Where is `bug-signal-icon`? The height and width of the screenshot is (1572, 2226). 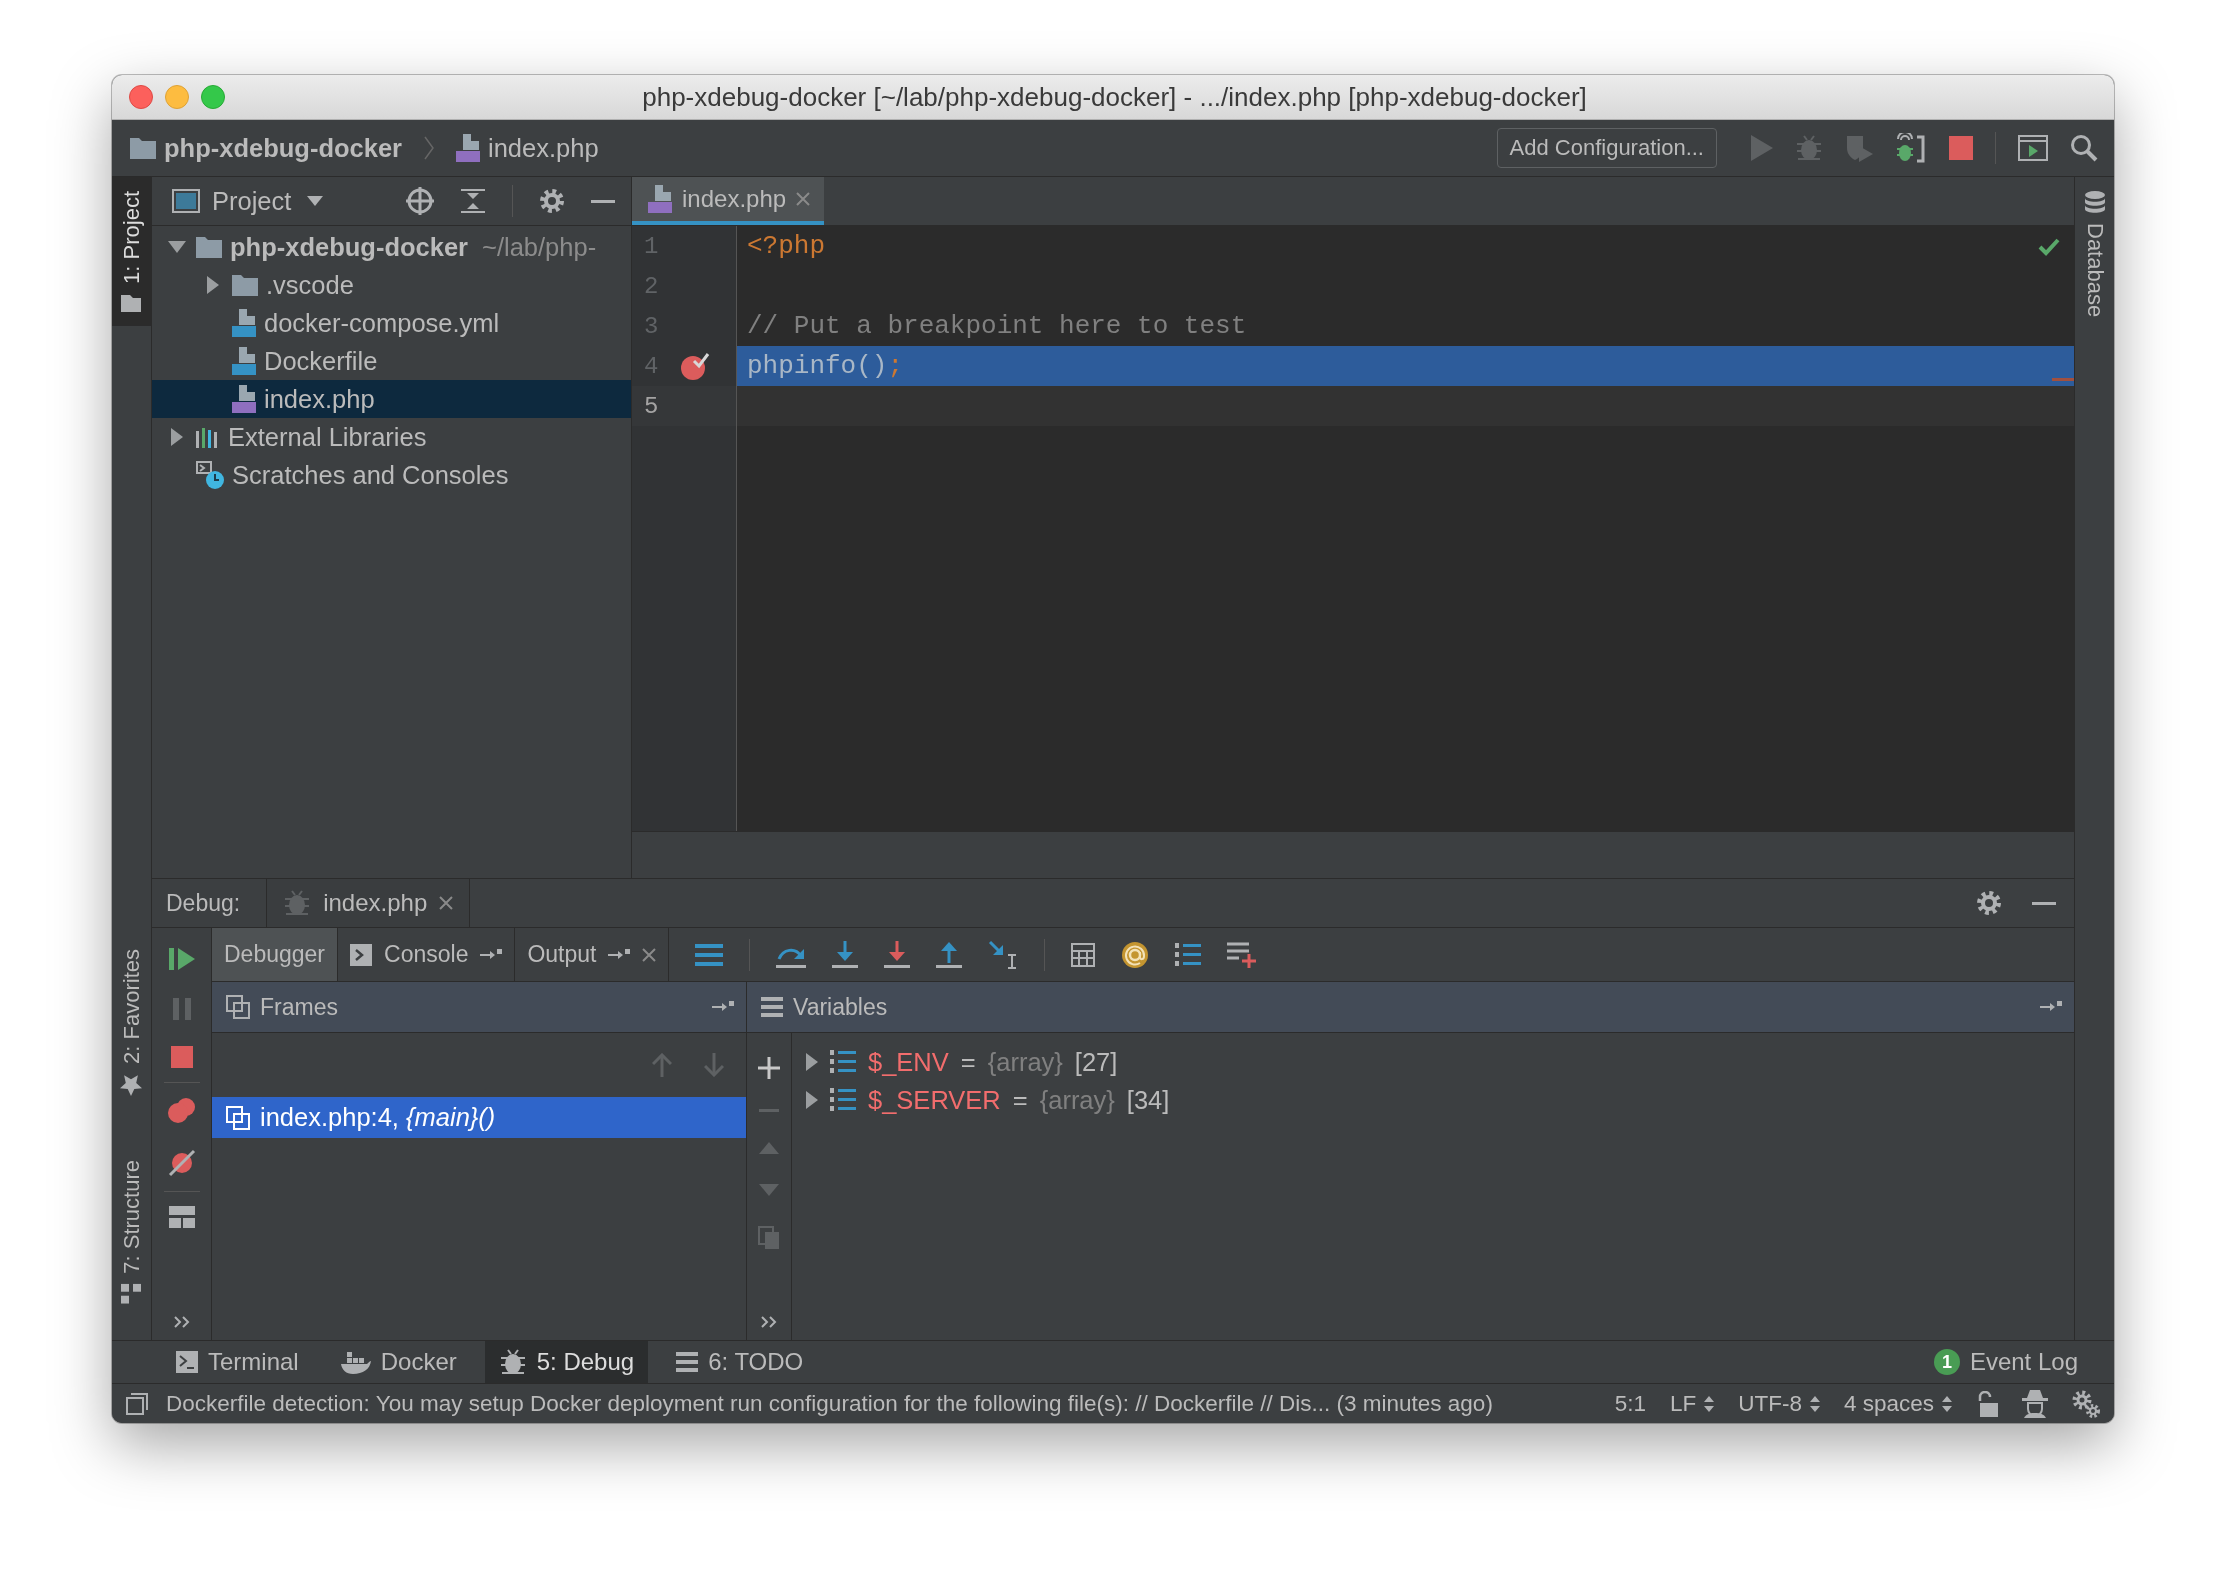
bug-signal-icon is located at coordinates (1911, 148).